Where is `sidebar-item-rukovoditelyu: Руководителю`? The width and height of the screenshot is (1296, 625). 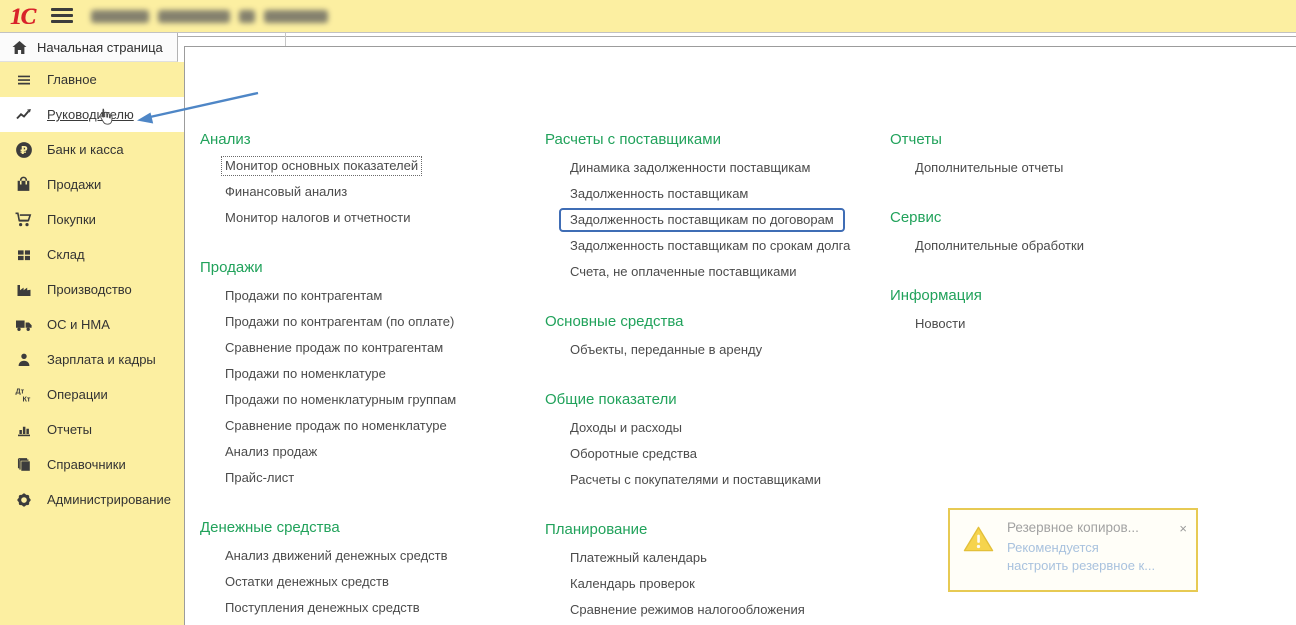 sidebar-item-rukovoditelyu: Руководителю is located at coordinates (92, 114).